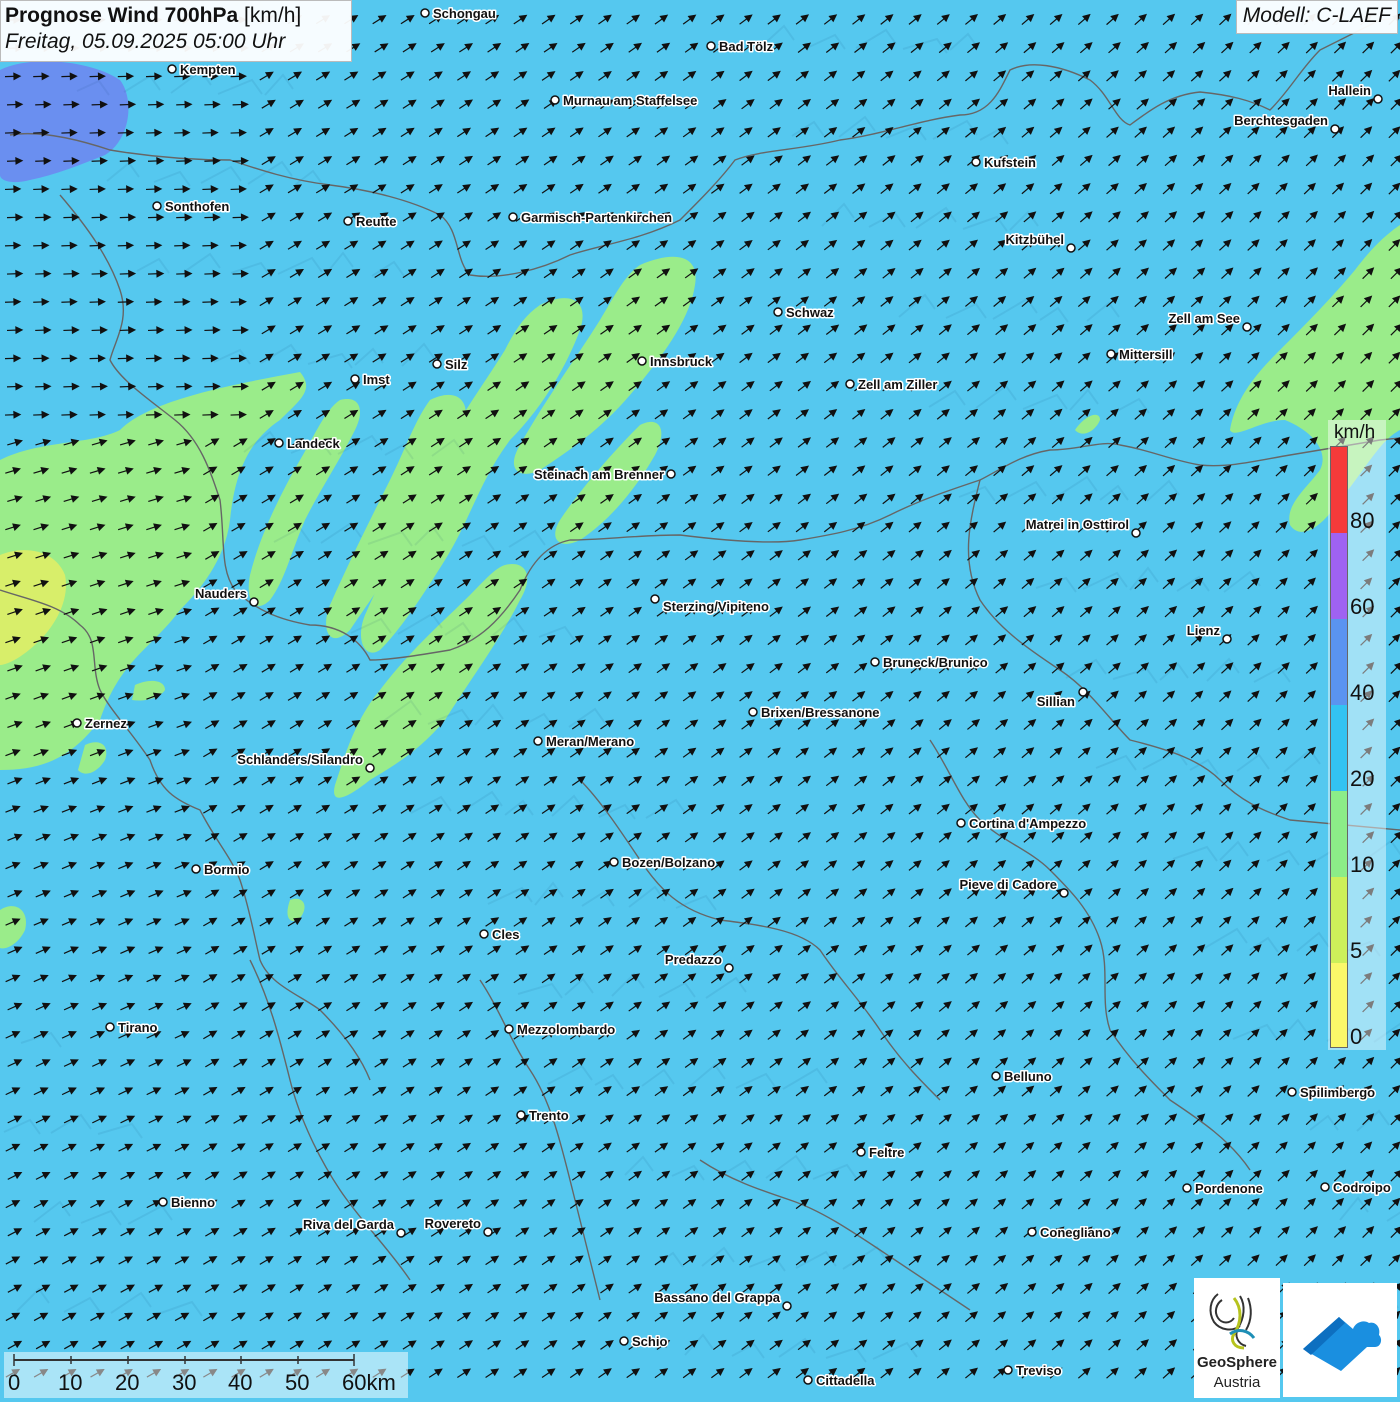 The height and width of the screenshot is (1402, 1400). I want to click on city-label: Lienz, so click(1204, 630).